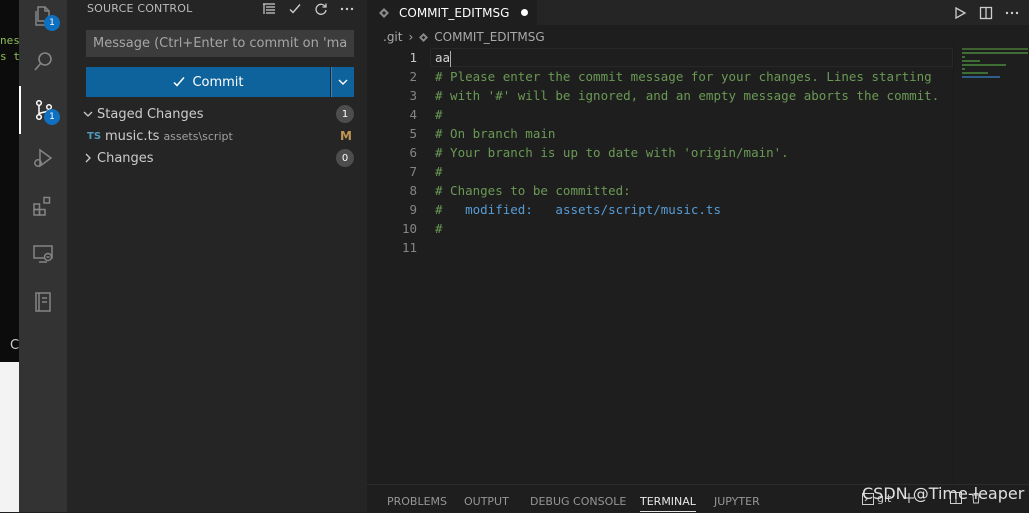  I want to click on modified-file-entry: modified: assets/script/music.ts, so click(581, 209).